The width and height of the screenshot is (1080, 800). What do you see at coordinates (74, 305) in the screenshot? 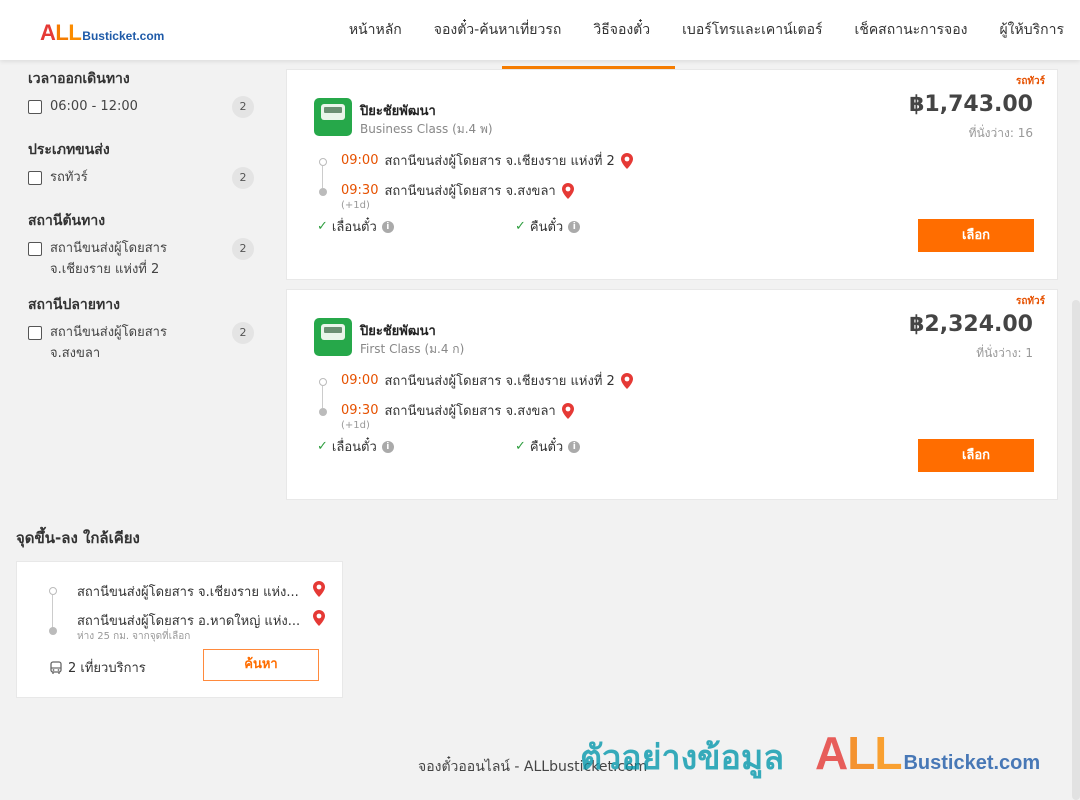
I see `filter-title: สถานีปลายทาง` at bounding box center [74, 305].